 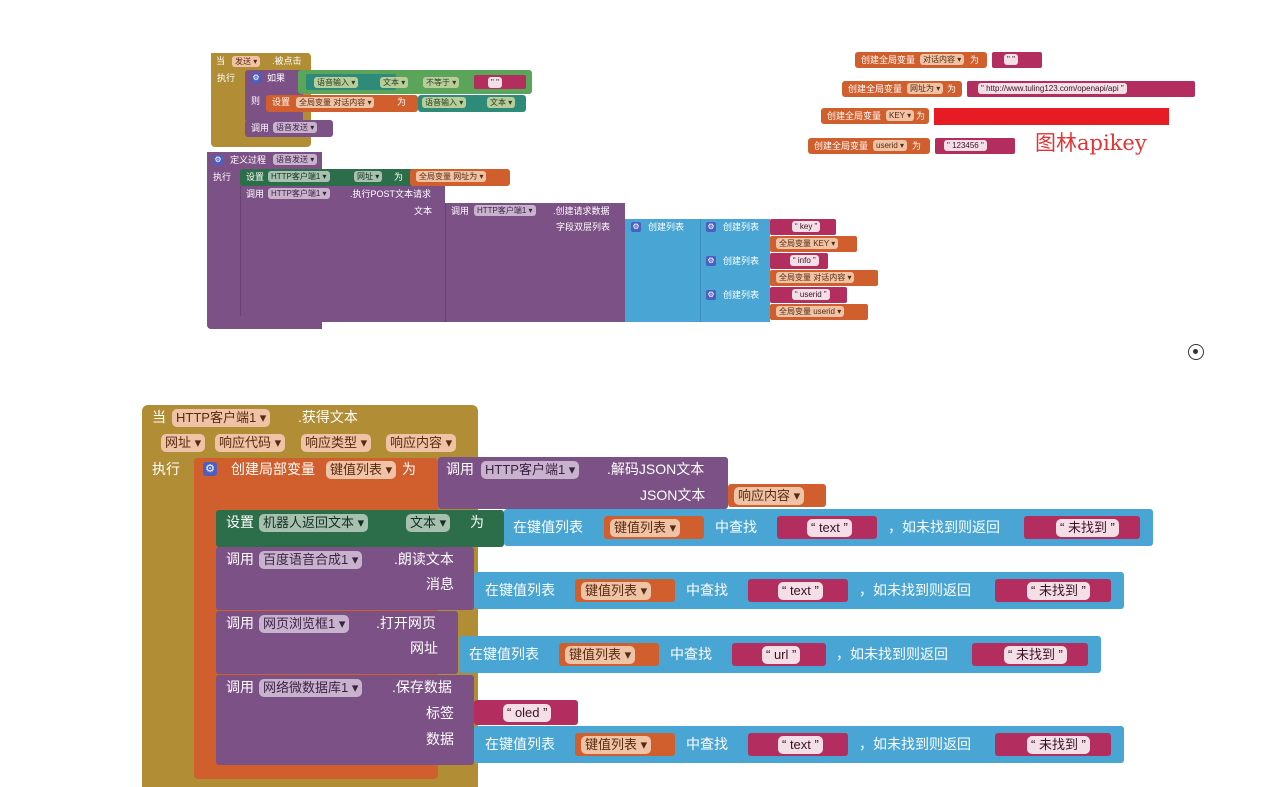 I want to click on key-var-2: 全局变量 对话内容 ▾, so click(x=815, y=277).